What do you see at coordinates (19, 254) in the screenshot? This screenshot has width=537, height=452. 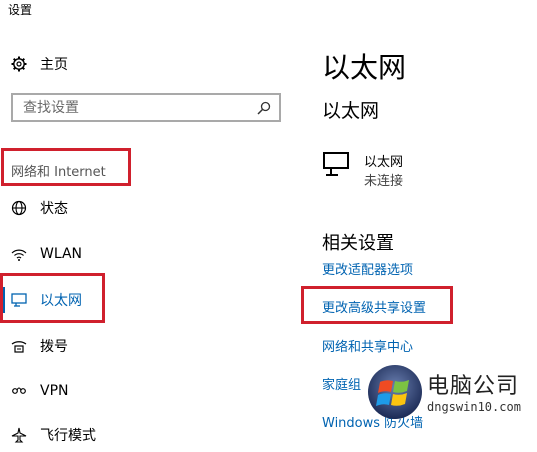 I see `wifi-icon` at bounding box center [19, 254].